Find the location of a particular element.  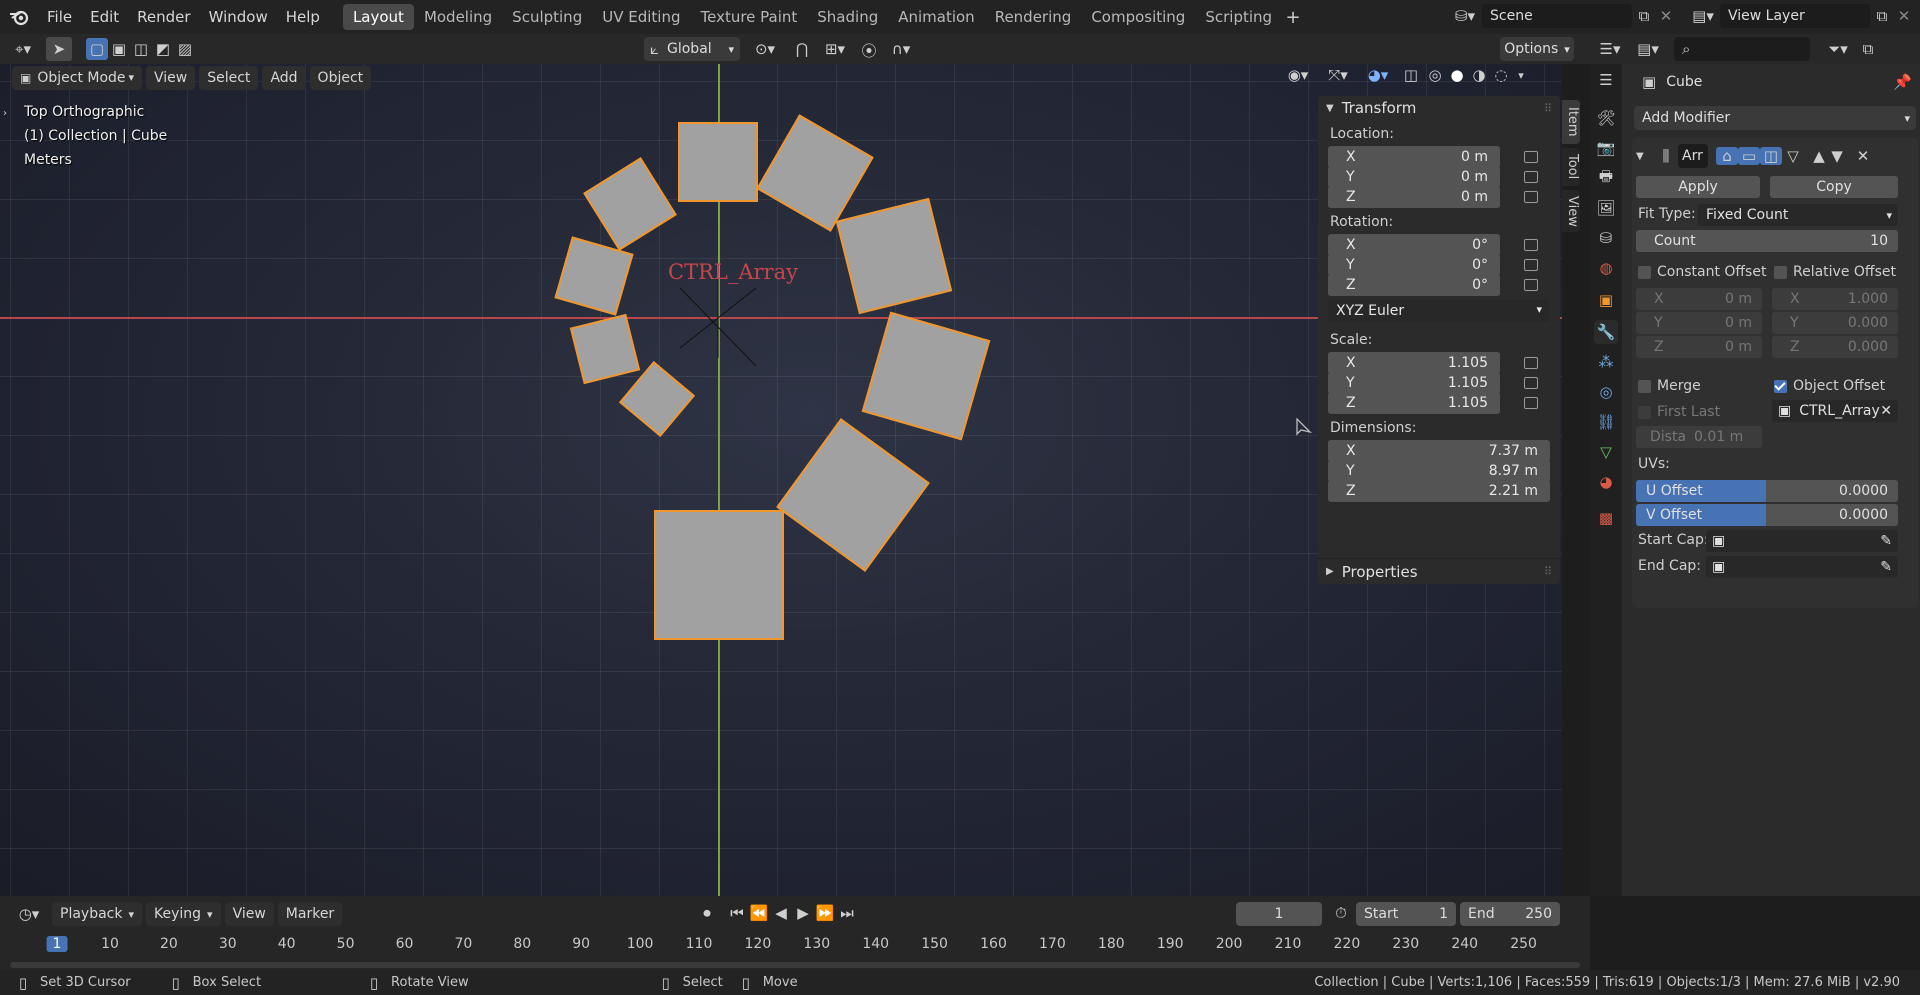

pin-icon: 📌 is located at coordinates (1902, 82).